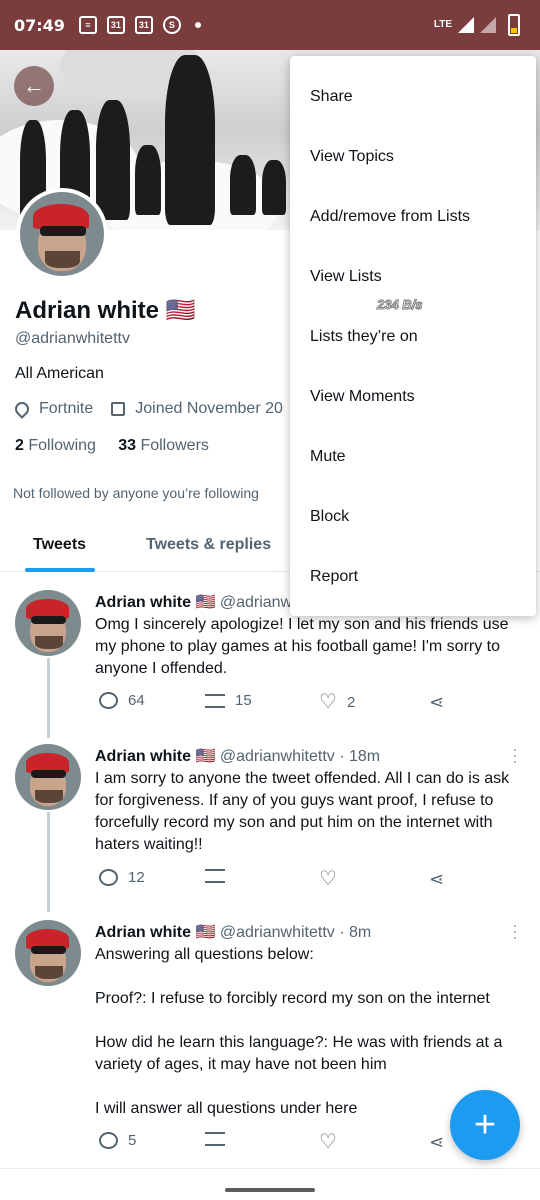 This screenshot has height=1200, width=540. Describe the element at coordinates (331, 97) in the screenshot. I see `menu-item-share: Share` at that location.